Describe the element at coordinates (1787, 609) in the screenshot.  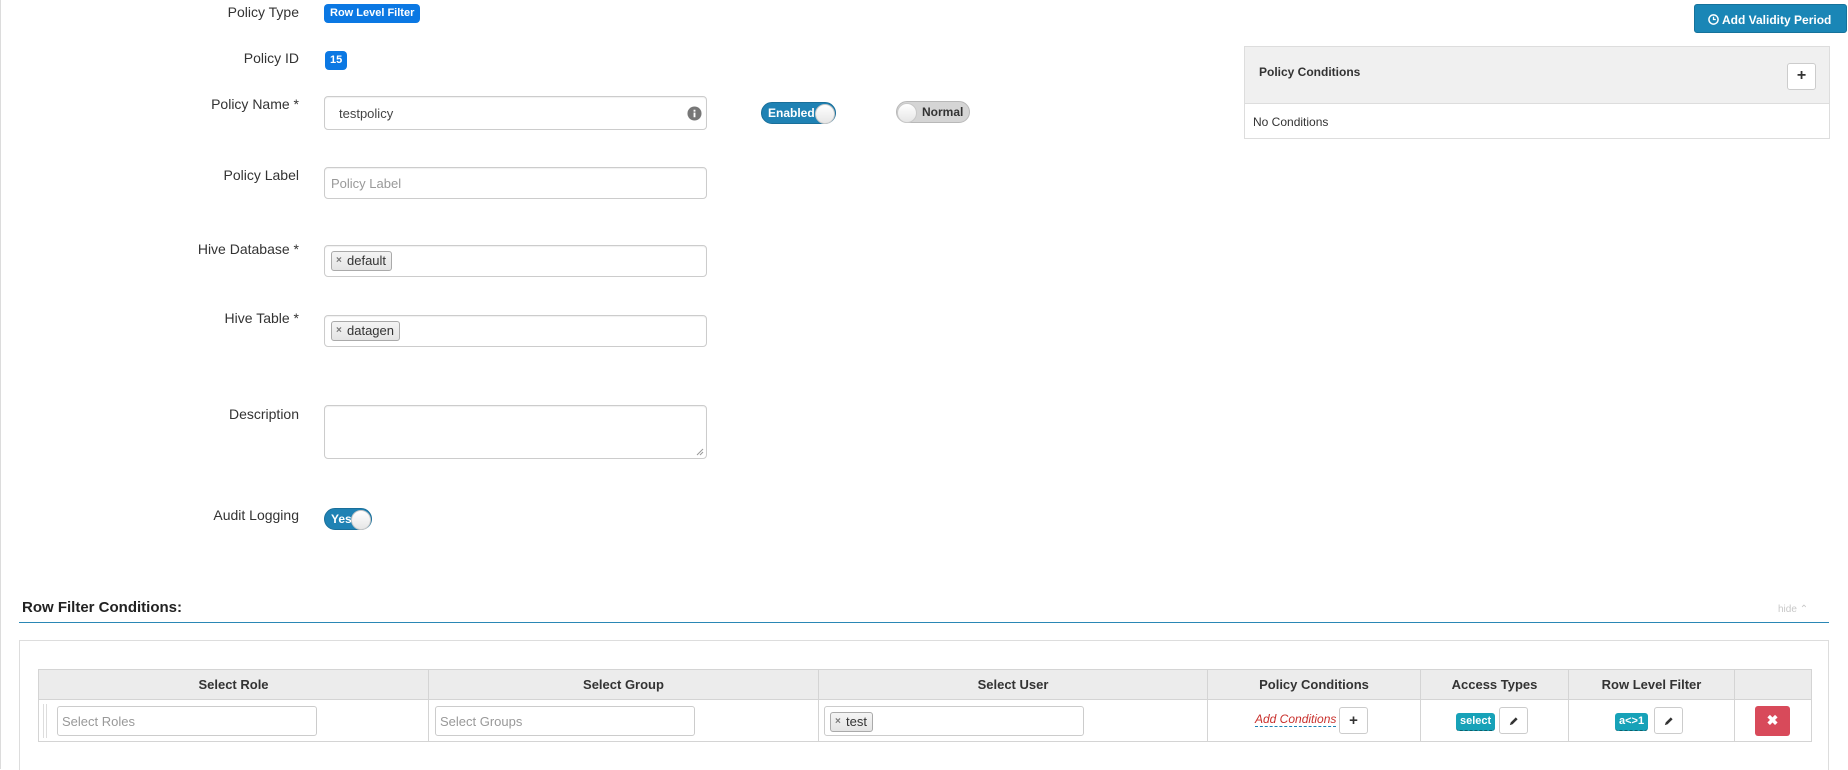
I see `hide-section-link-text: hide` at that location.